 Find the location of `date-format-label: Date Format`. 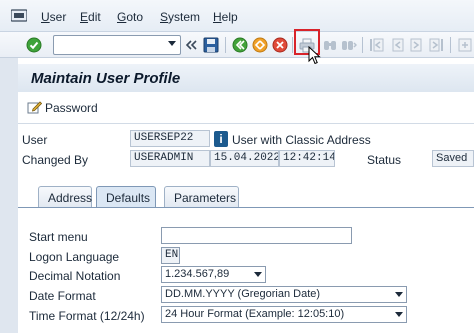

date-format-label: Date Format is located at coordinates (62, 296).